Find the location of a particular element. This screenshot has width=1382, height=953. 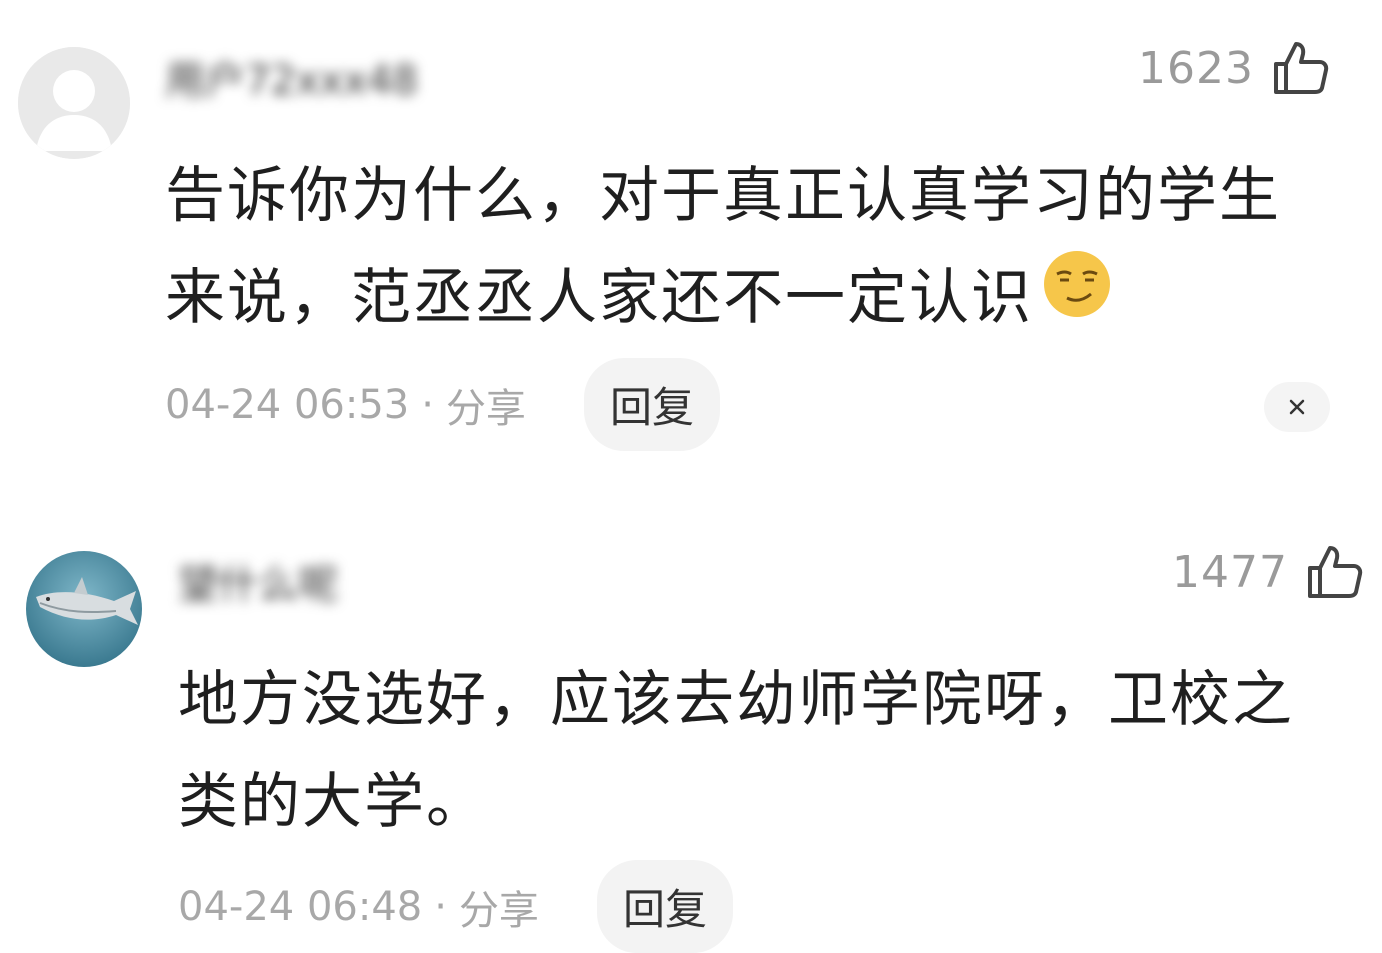

close-button is located at coordinates (1297, 407).